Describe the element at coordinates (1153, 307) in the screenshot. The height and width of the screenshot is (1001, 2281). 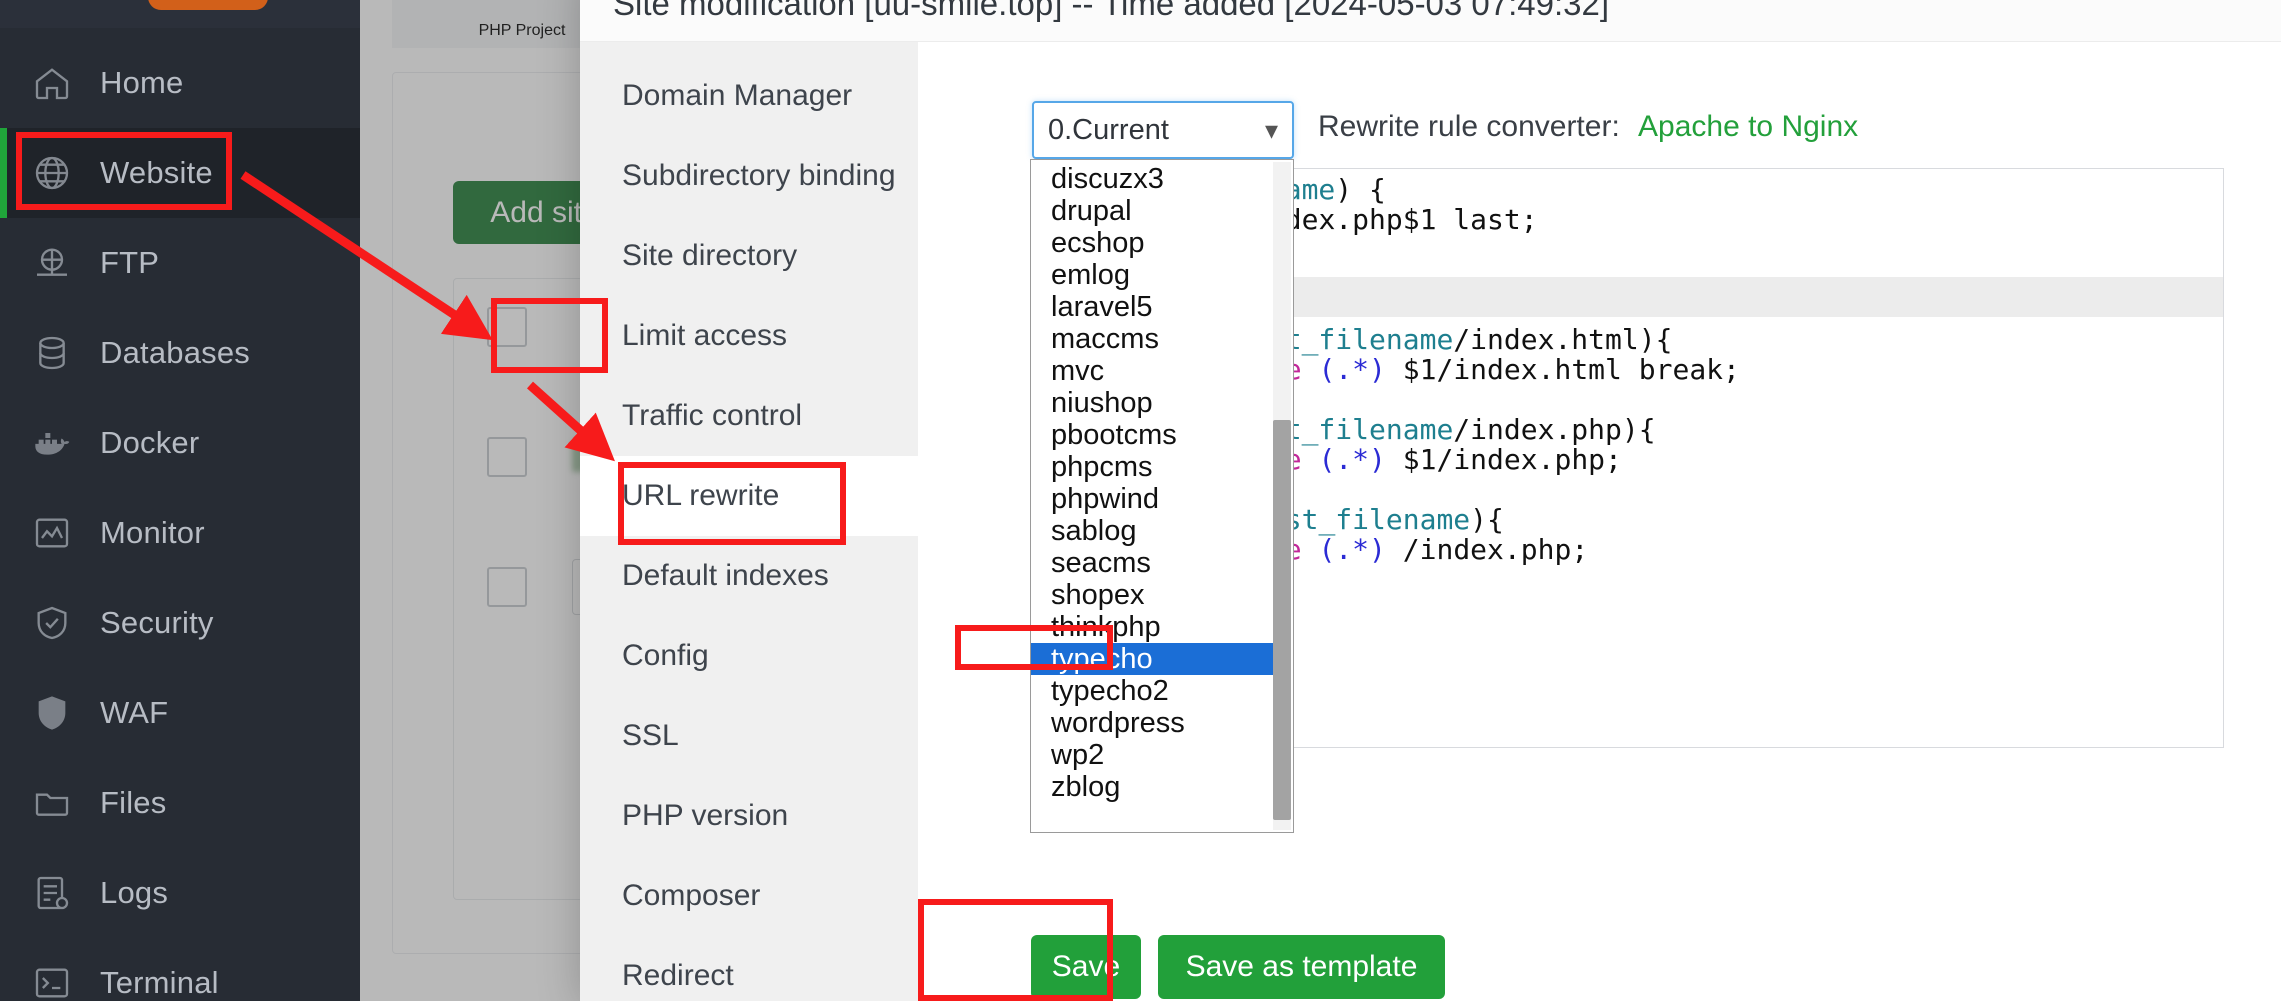
I see `dropdown-option: laravel5` at that location.